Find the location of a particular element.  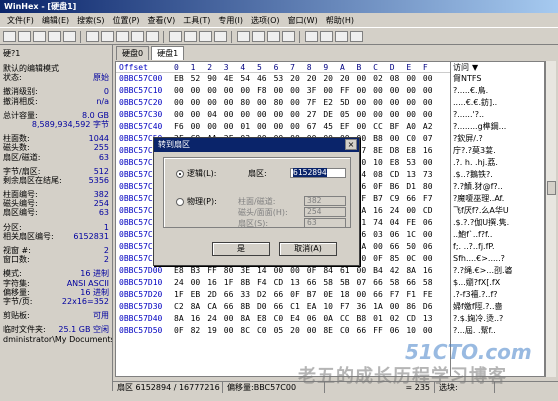

disk-icon is located at coordinates (311, 36).